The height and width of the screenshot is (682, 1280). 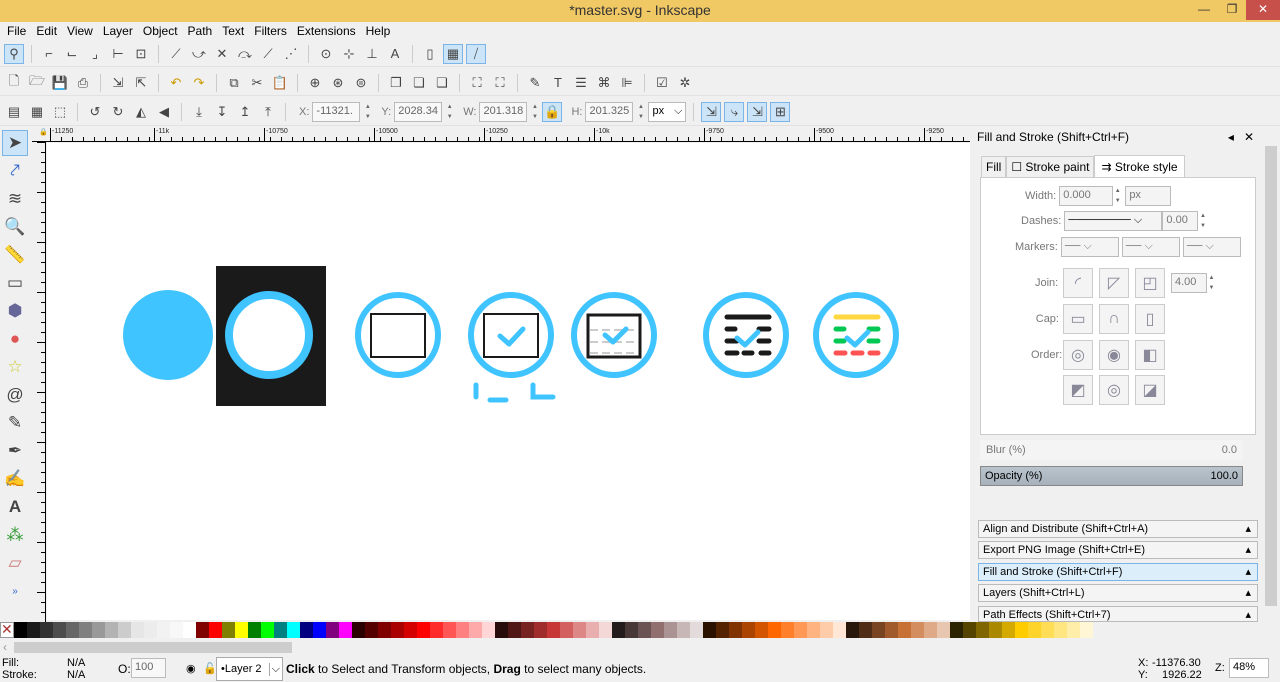 I want to click on xml-editor-icon: ⌘, so click(x=604, y=83).